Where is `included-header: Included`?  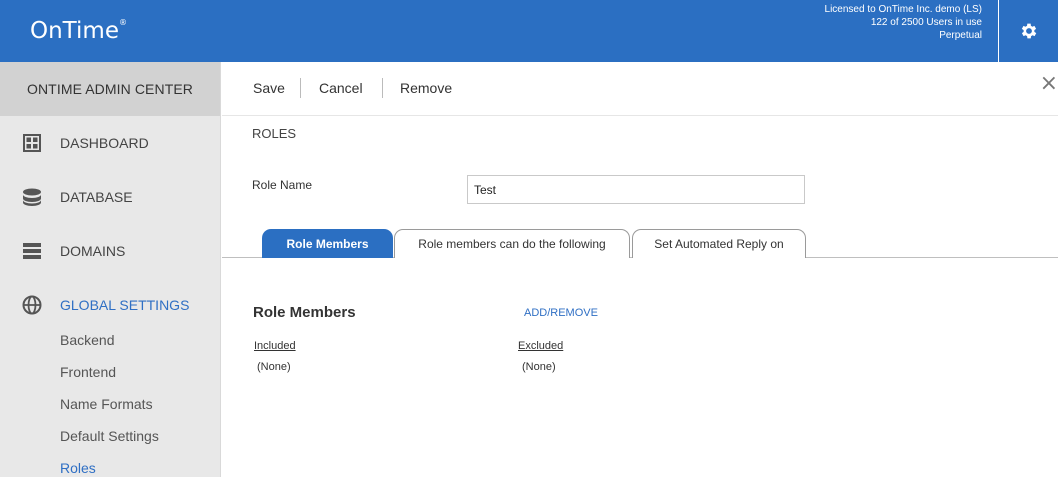 included-header: Included is located at coordinates (275, 346).